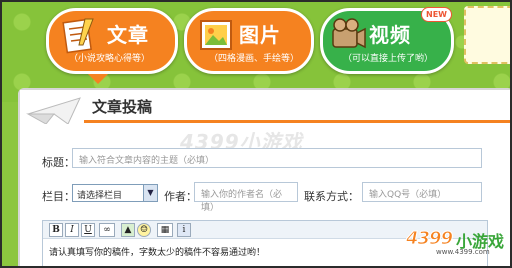 This screenshot has width=512, height=268. Describe the element at coordinates (180, 196) in the screenshot. I see `author-label: 作者：` at that location.